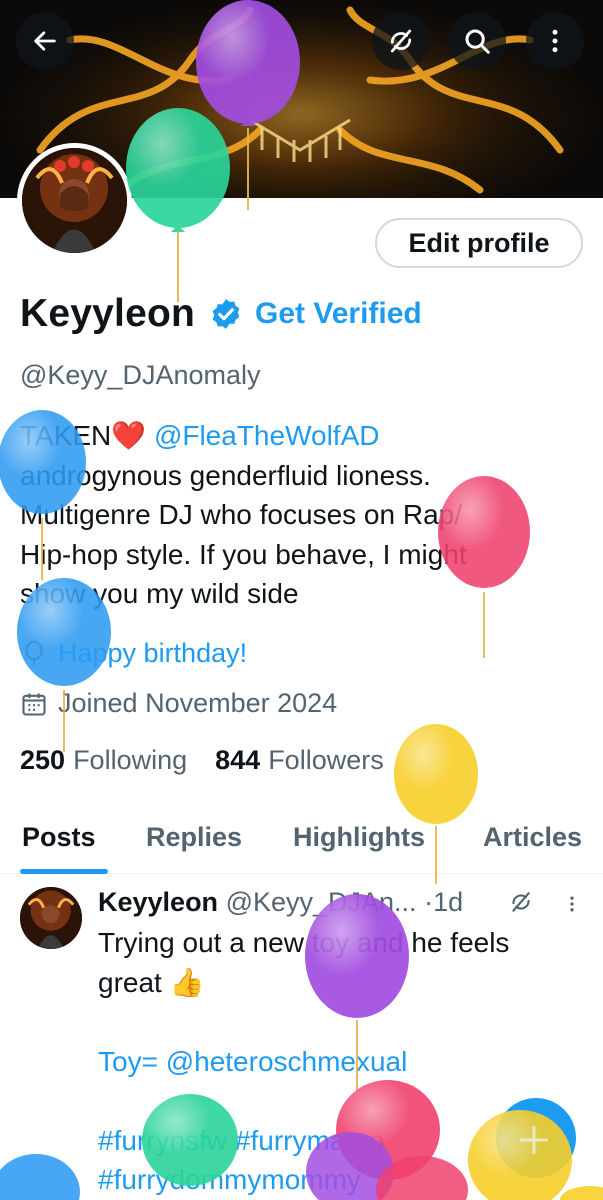  I want to click on verified-badge-icon, so click(226, 314).